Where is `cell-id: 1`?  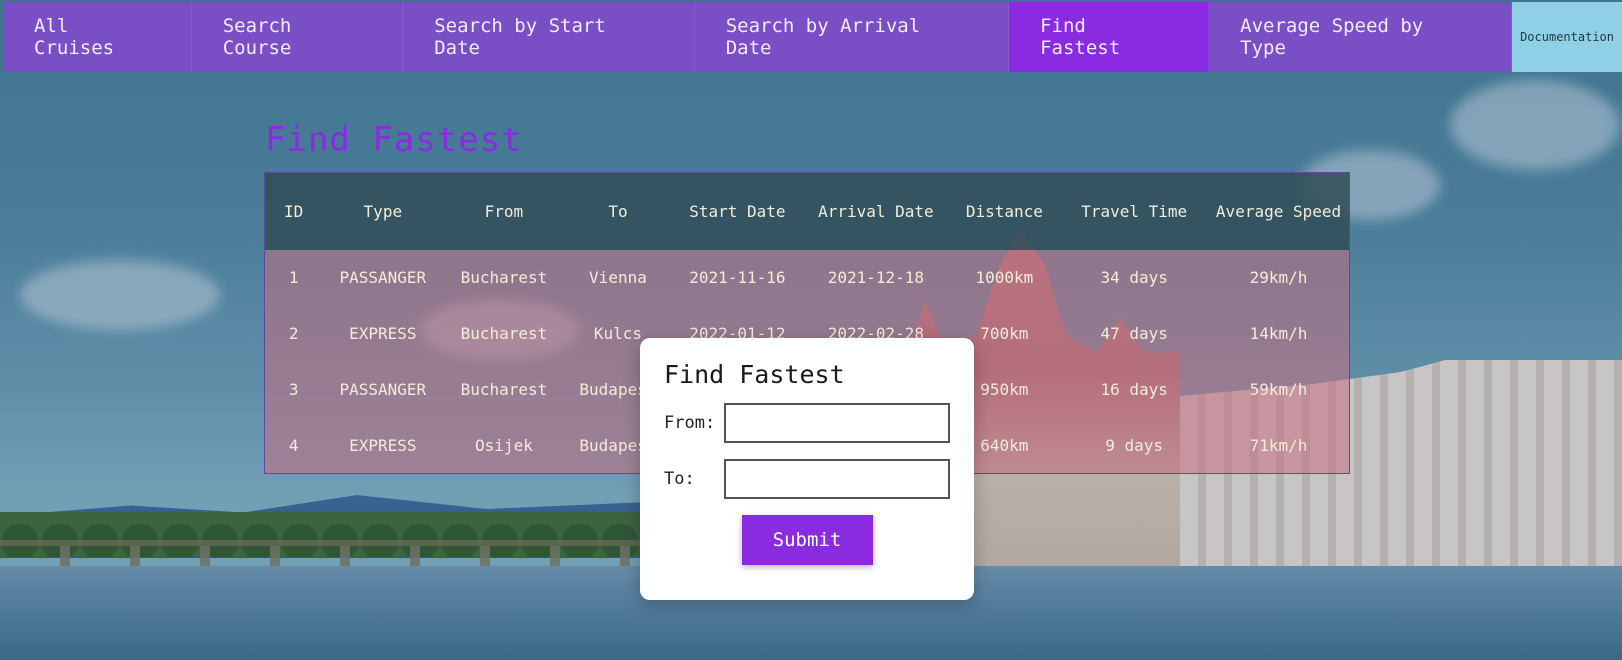
cell-id: 1 is located at coordinates (293, 277).